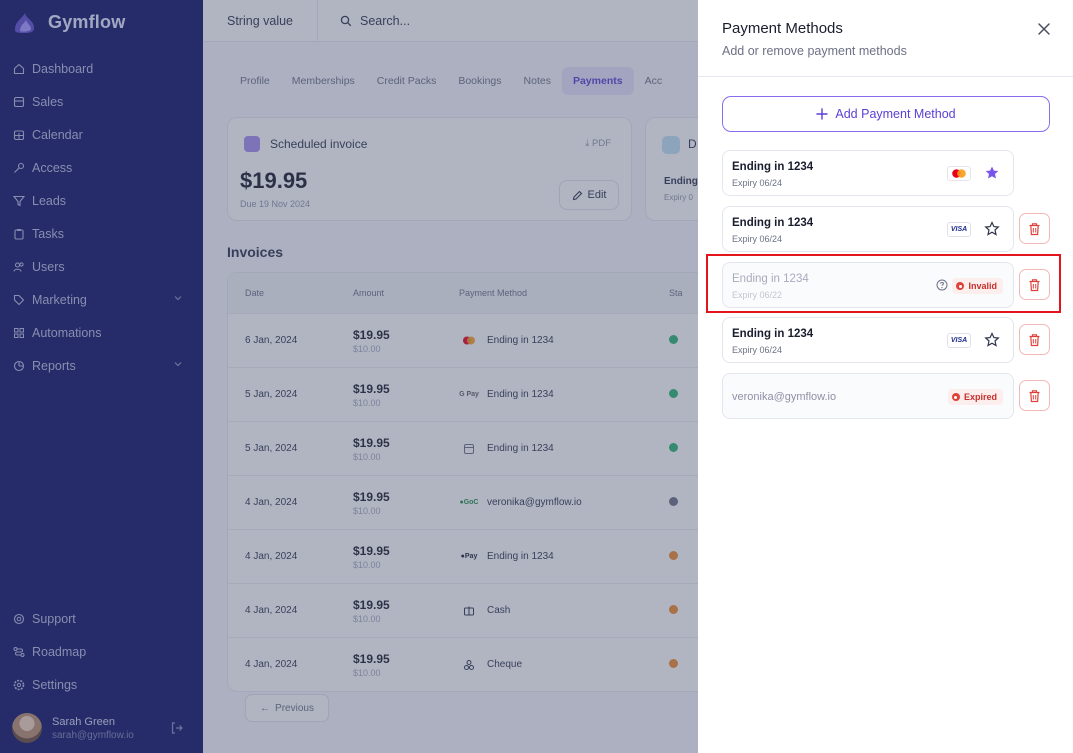 This screenshot has height=753, width=1073. I want to click on highlight-box, so click(883, 283).